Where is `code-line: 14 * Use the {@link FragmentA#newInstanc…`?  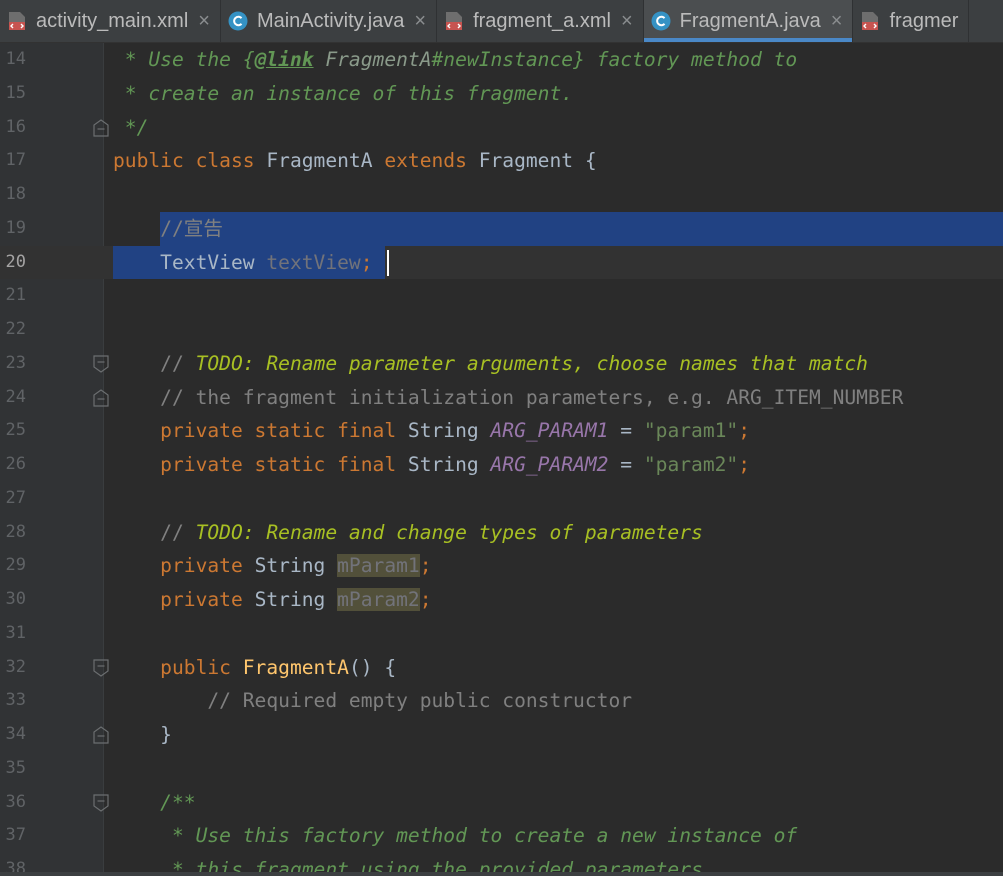
code-line: 14 * Use the {@link FragmentA#newInstanc… is located at coordinates (501, 60).